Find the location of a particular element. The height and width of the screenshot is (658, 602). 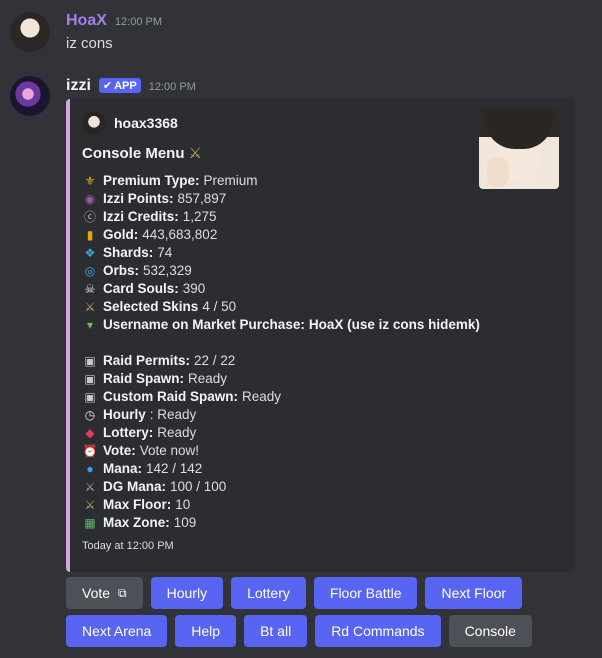

izzi-points-icon: ◉ is located at coordinates (90, 199).